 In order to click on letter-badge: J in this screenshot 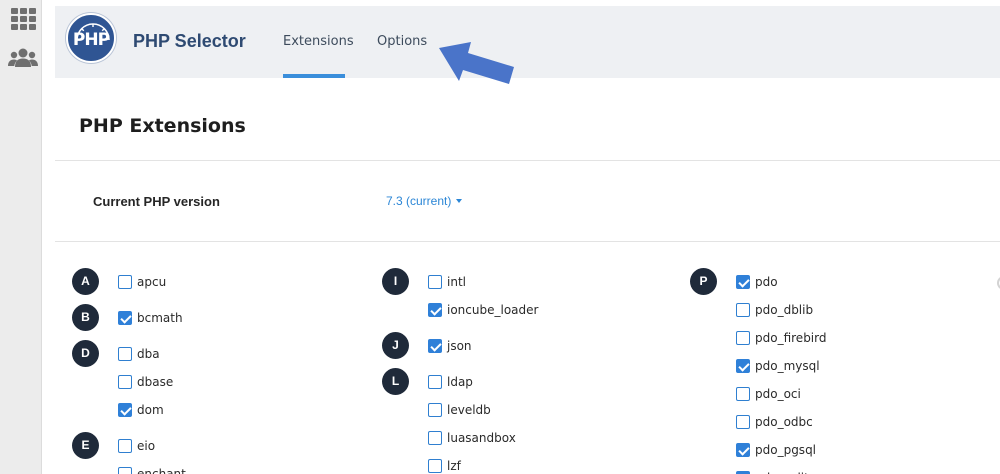, I will do `click(395, 345)`.